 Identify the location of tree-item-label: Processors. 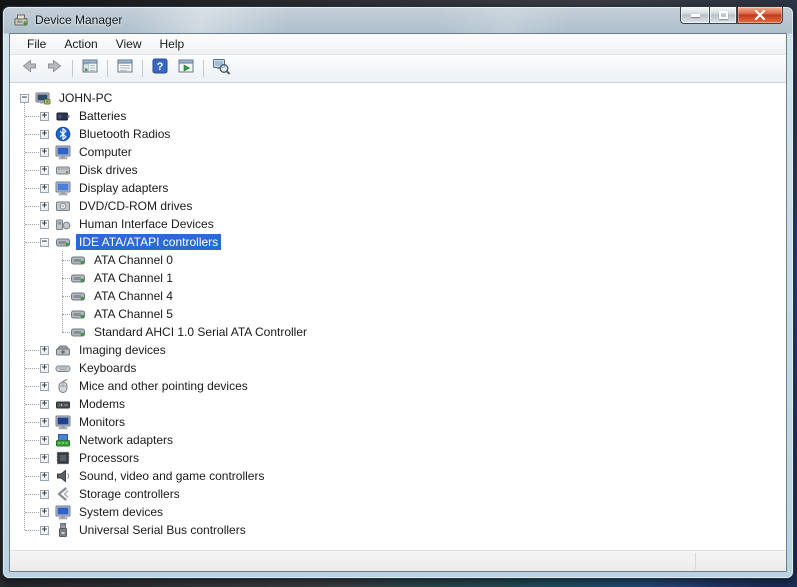
(109, 458).